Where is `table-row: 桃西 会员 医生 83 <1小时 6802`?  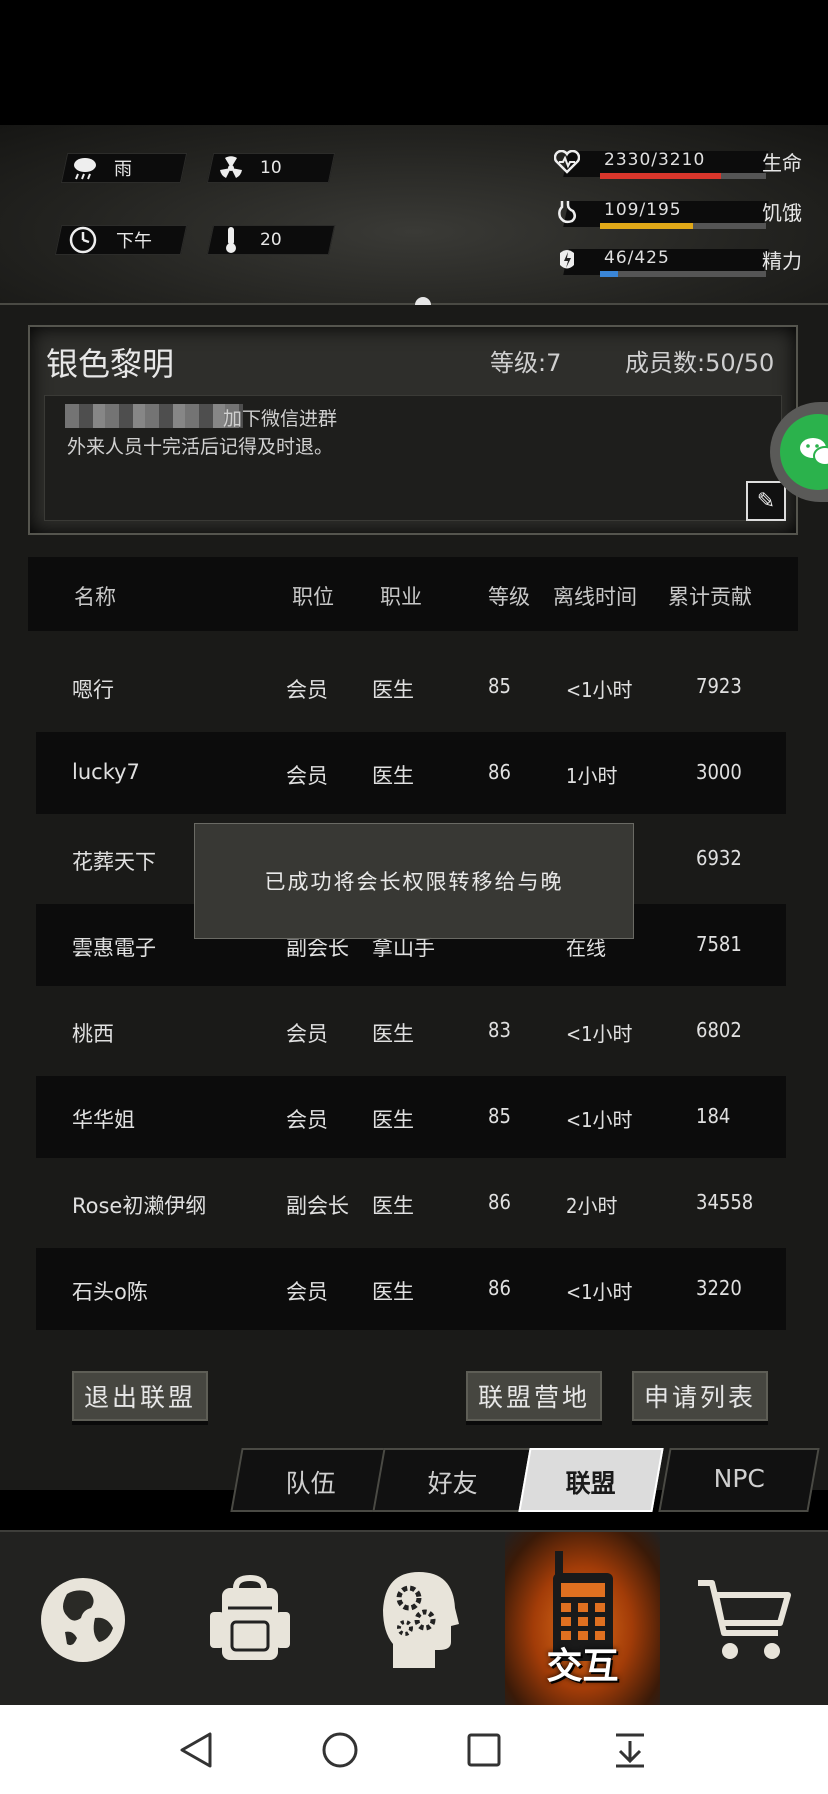 table-row: 桃西 会员 医生 83 <1小时 6802 is located at coordinates (411, 1031).